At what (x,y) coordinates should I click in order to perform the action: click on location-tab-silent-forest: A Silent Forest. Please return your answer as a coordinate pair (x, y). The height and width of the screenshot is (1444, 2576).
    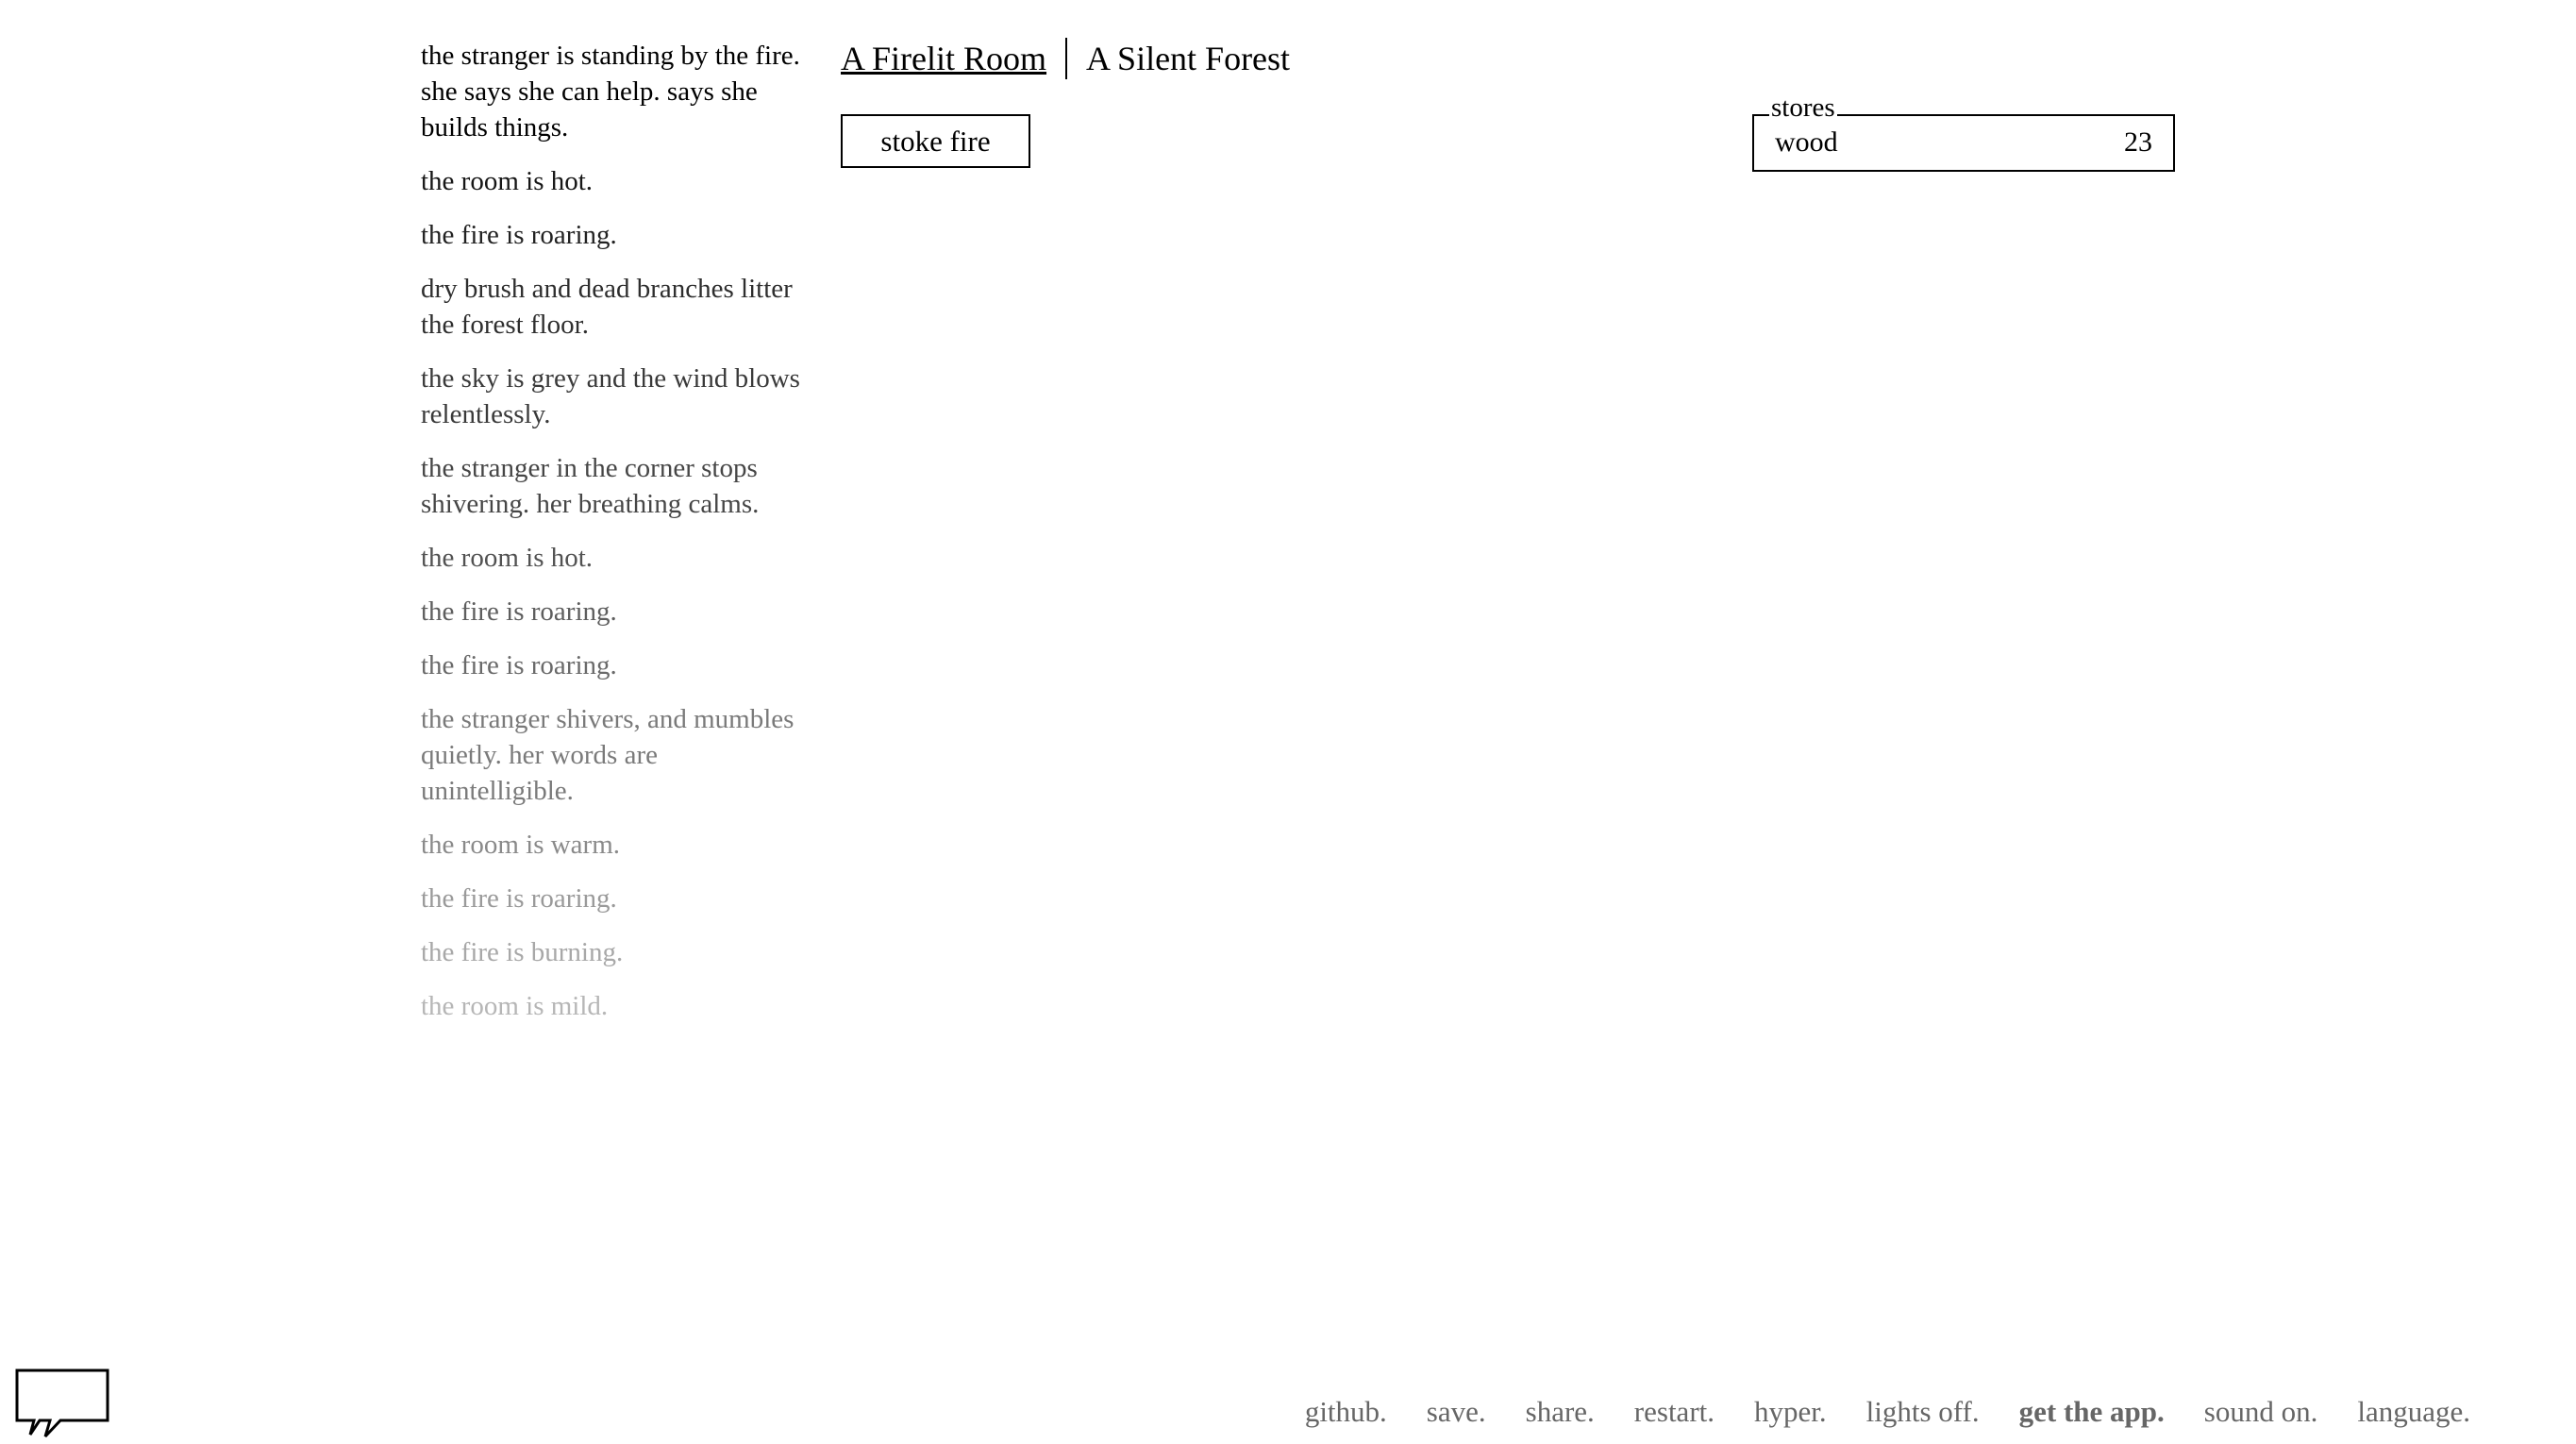
    Looking at the image, I should click on (1188, 58).